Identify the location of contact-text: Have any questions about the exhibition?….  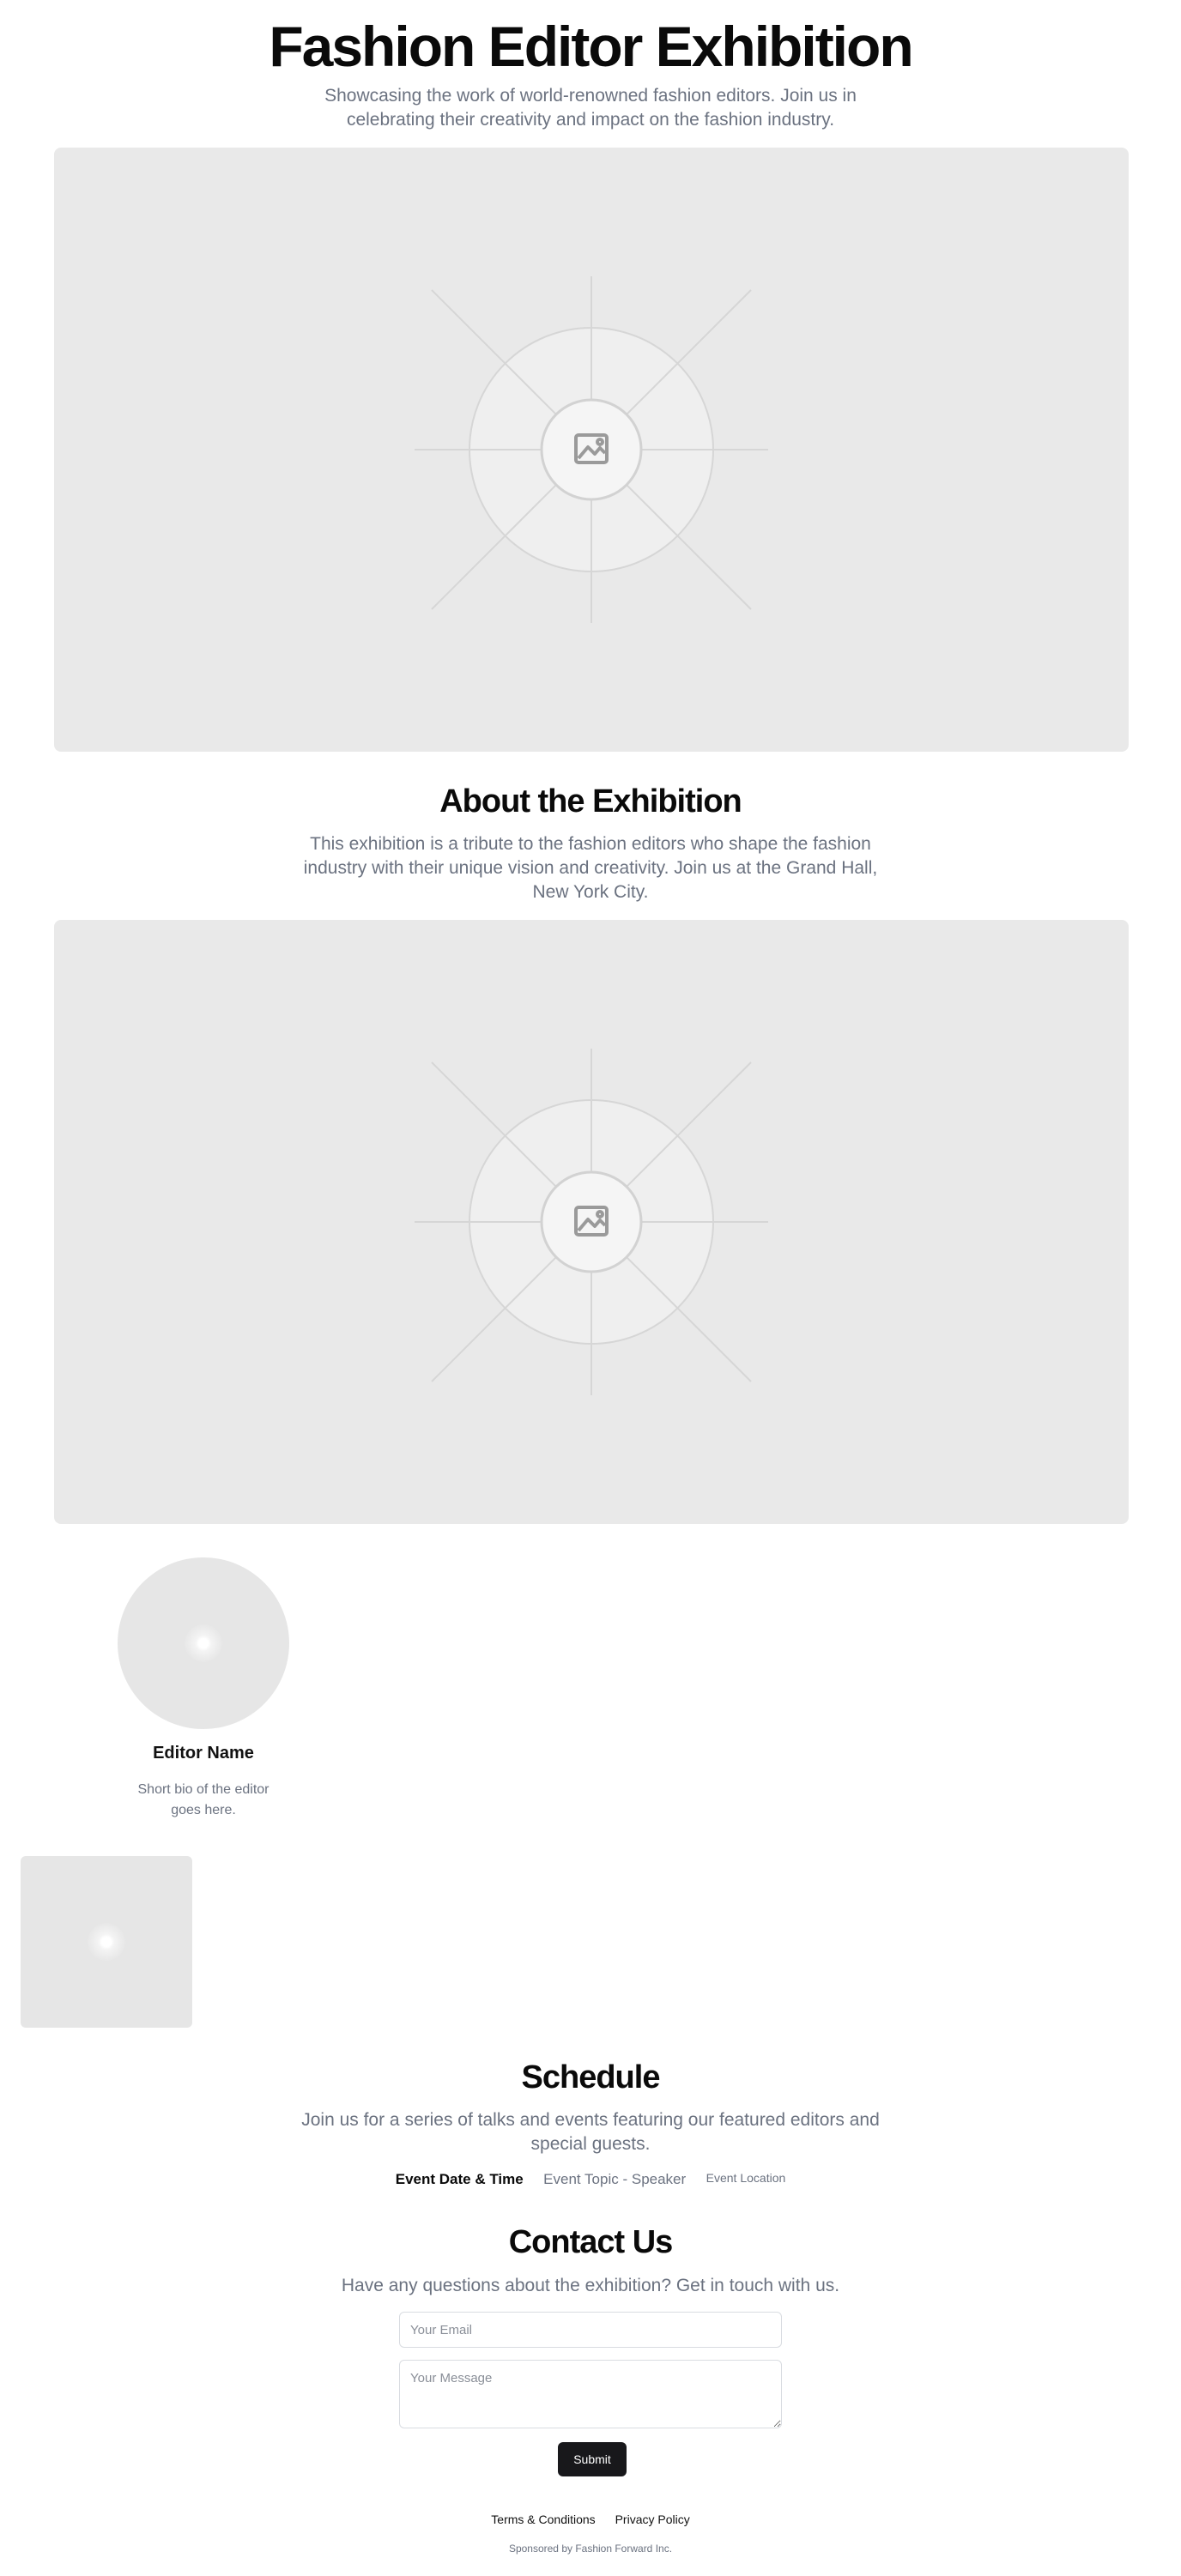
(590, 2285).